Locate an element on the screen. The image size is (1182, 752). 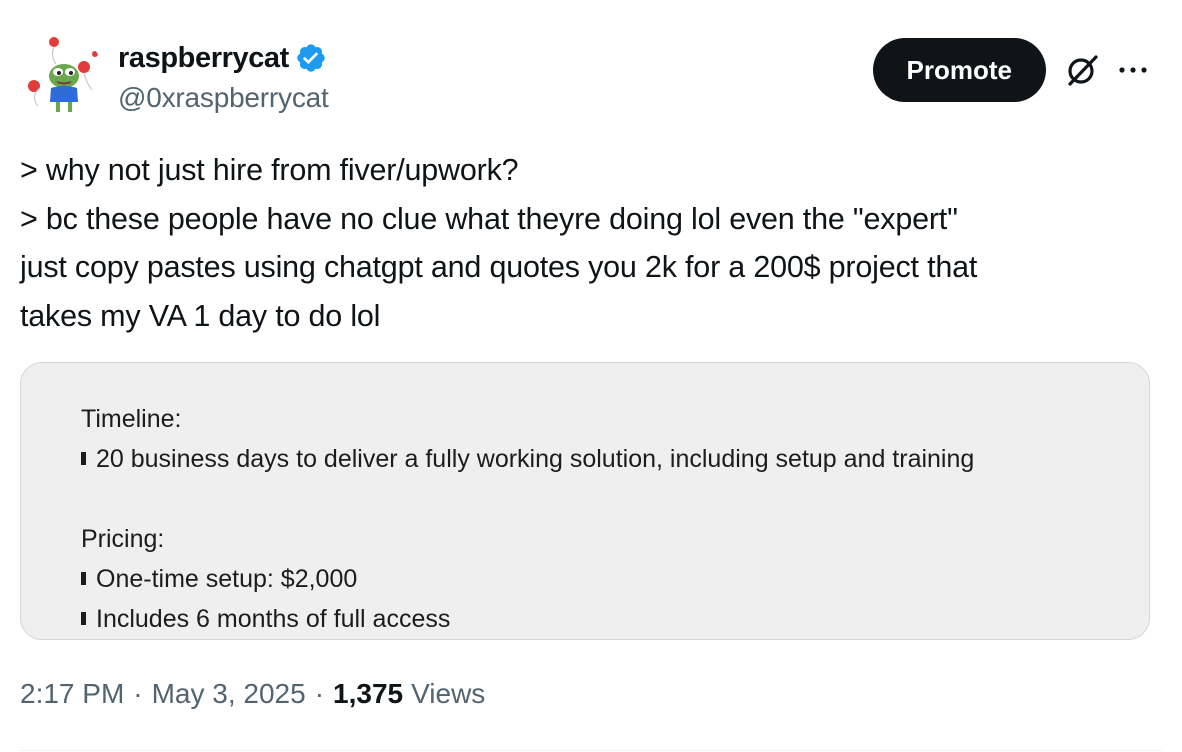
verified-badge-icon is located at coordinates (311, 58).